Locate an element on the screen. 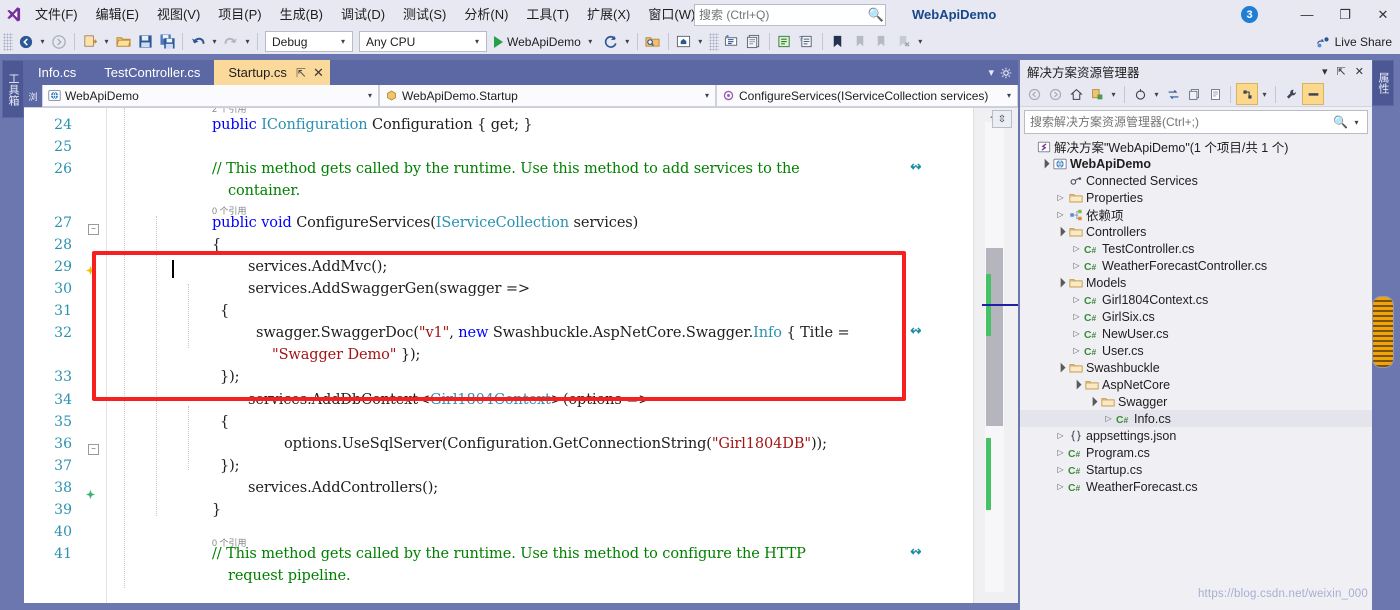  global-search-input is located at coordinates (781, 15).